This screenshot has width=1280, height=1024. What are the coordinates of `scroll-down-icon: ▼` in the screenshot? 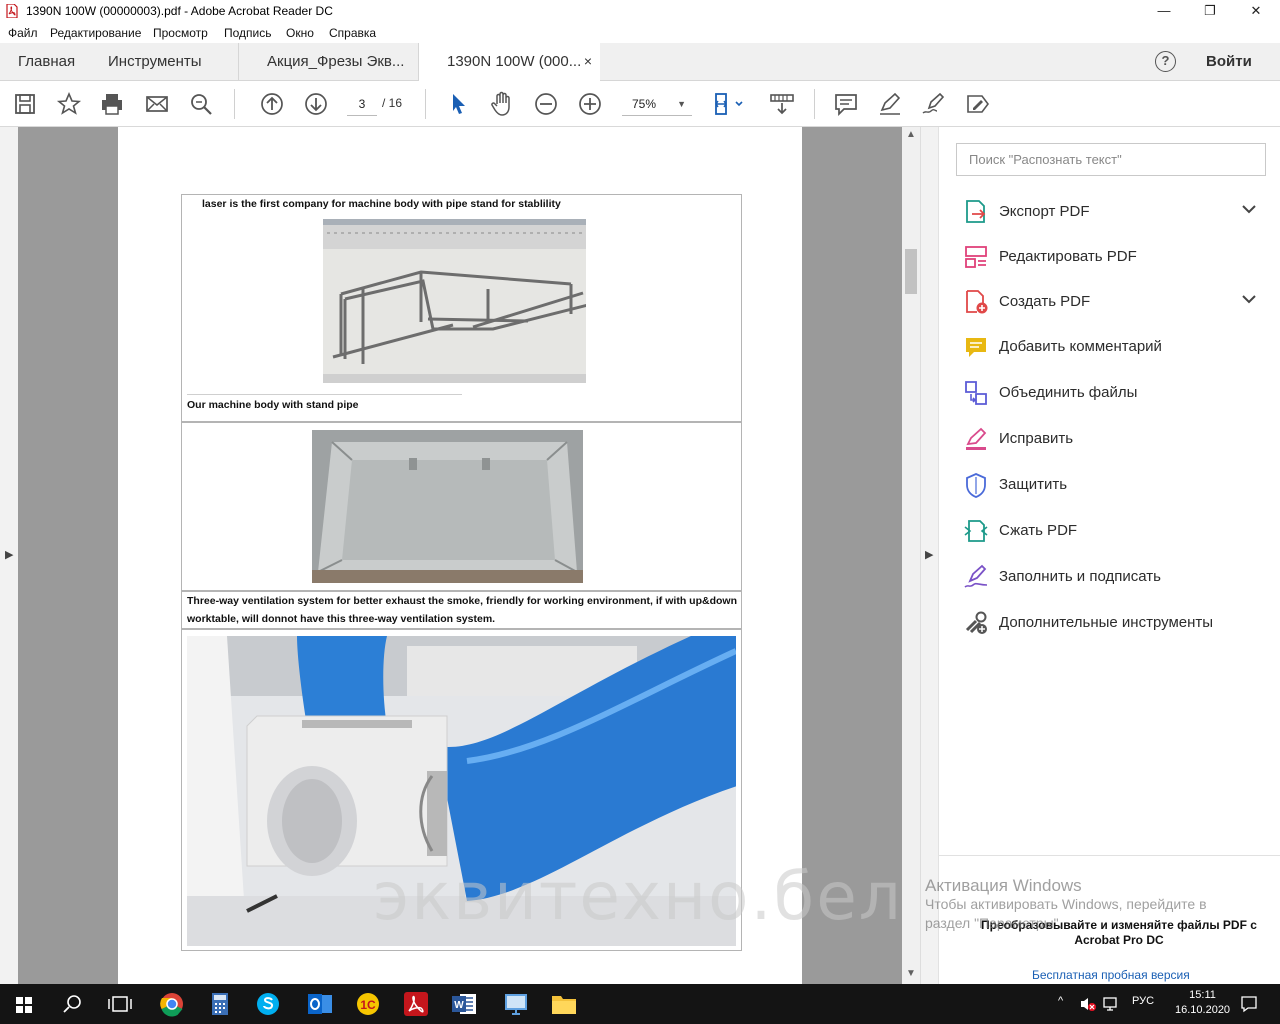 It's located at (911, 973).